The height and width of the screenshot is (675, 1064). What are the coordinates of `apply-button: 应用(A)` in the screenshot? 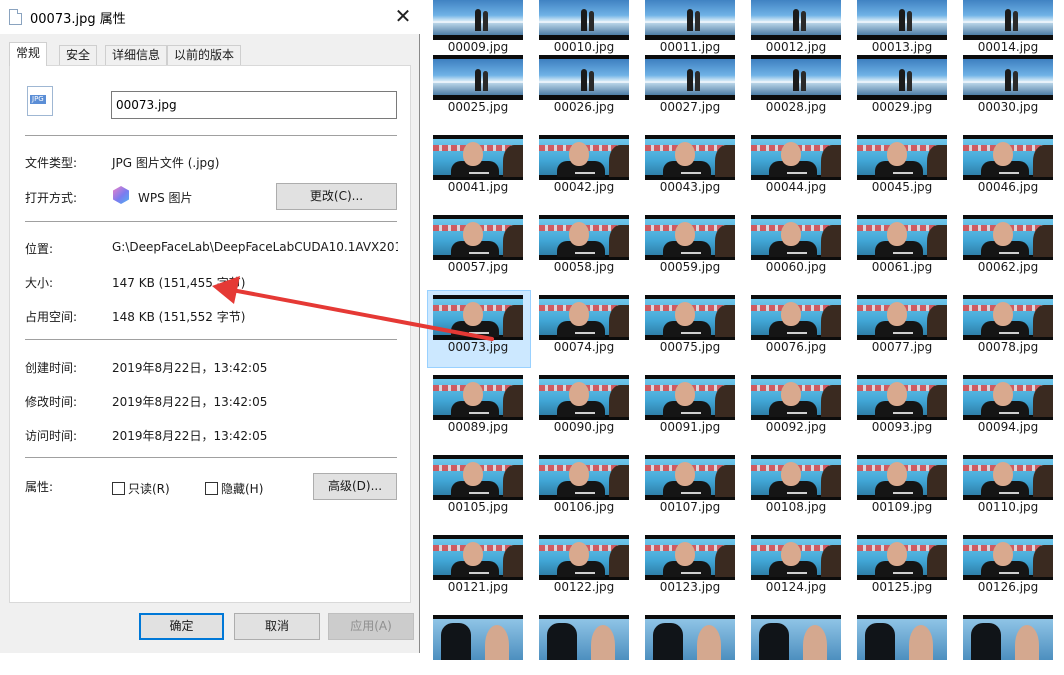 It's located at (371, 626).